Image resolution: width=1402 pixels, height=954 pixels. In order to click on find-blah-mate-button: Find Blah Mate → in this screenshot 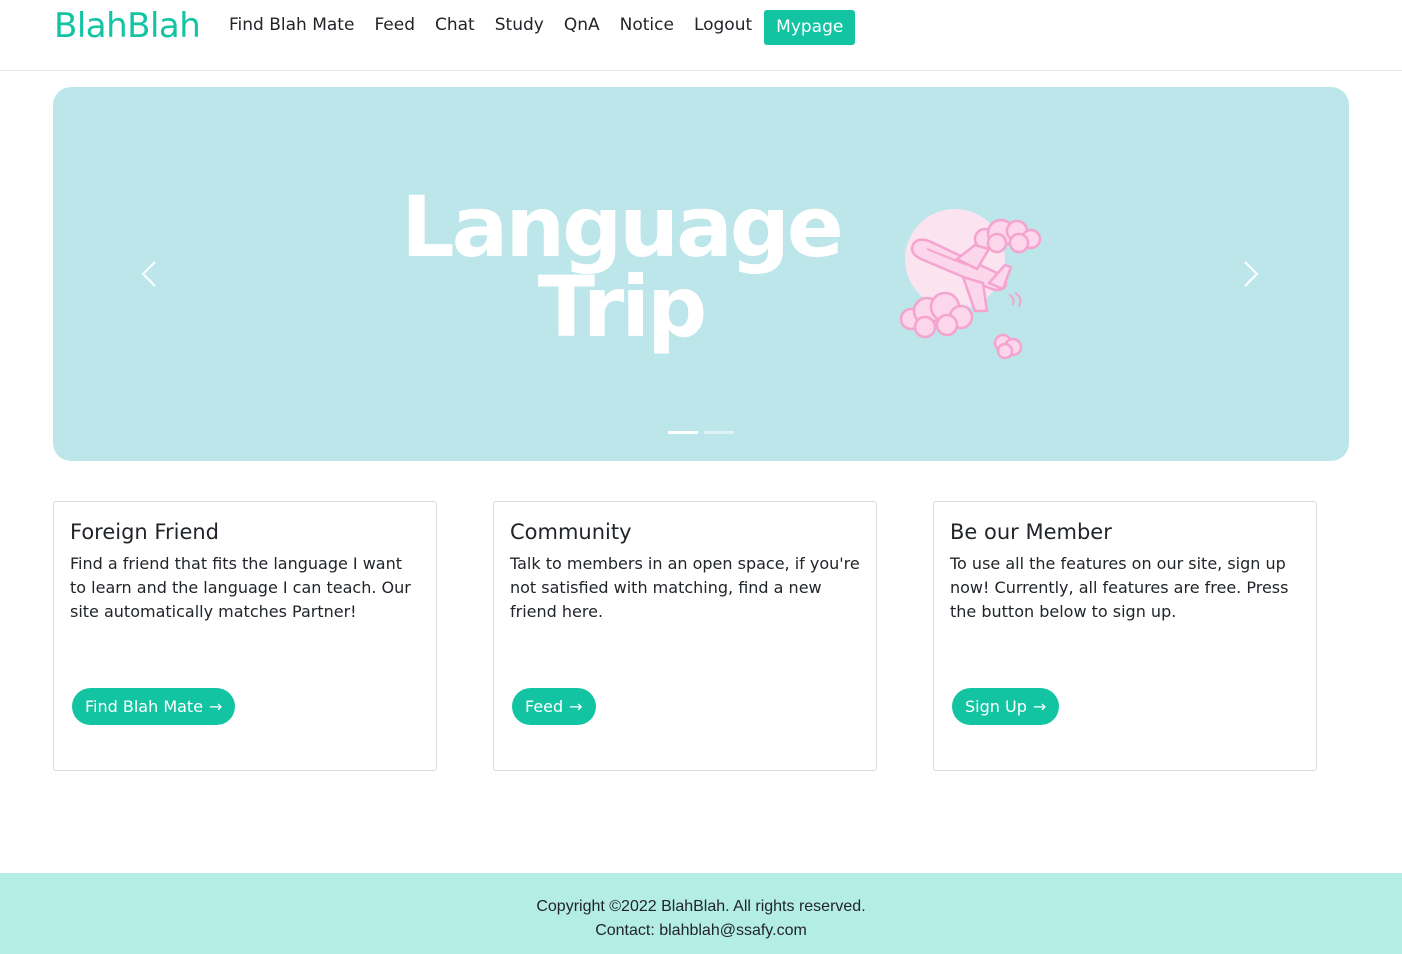, I will do `click(154, 706)`.